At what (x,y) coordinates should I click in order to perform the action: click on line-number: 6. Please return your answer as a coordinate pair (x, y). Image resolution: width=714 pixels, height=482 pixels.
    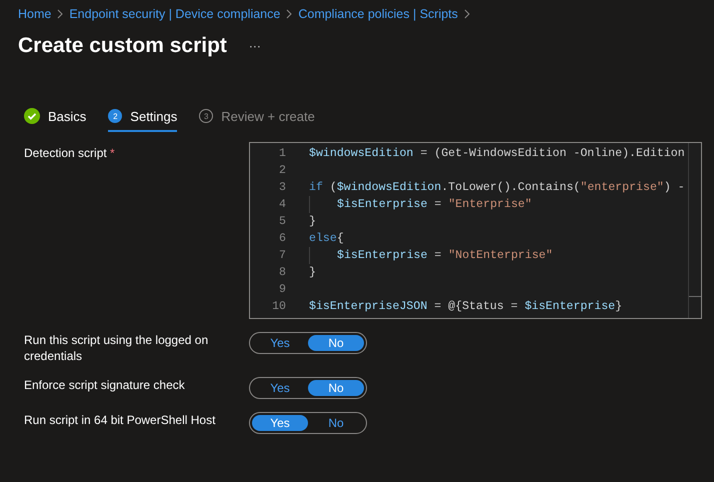
    Looking at the image, I should click on (282, 238).